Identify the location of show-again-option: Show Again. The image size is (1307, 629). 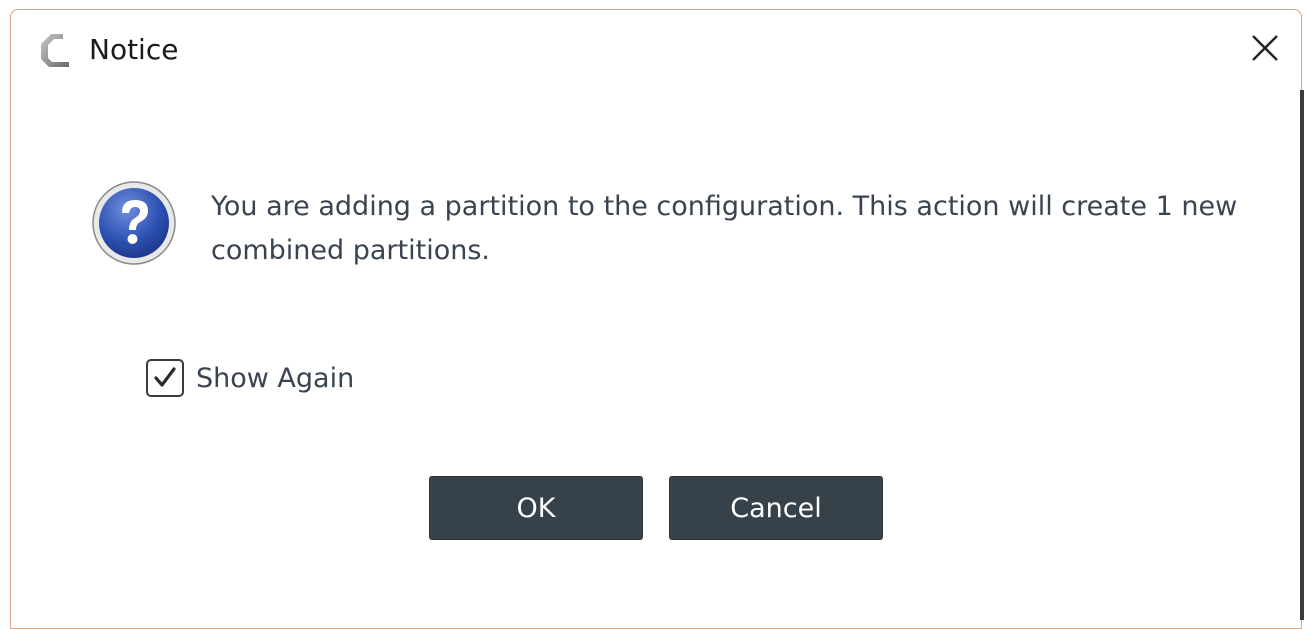
(250, 378).